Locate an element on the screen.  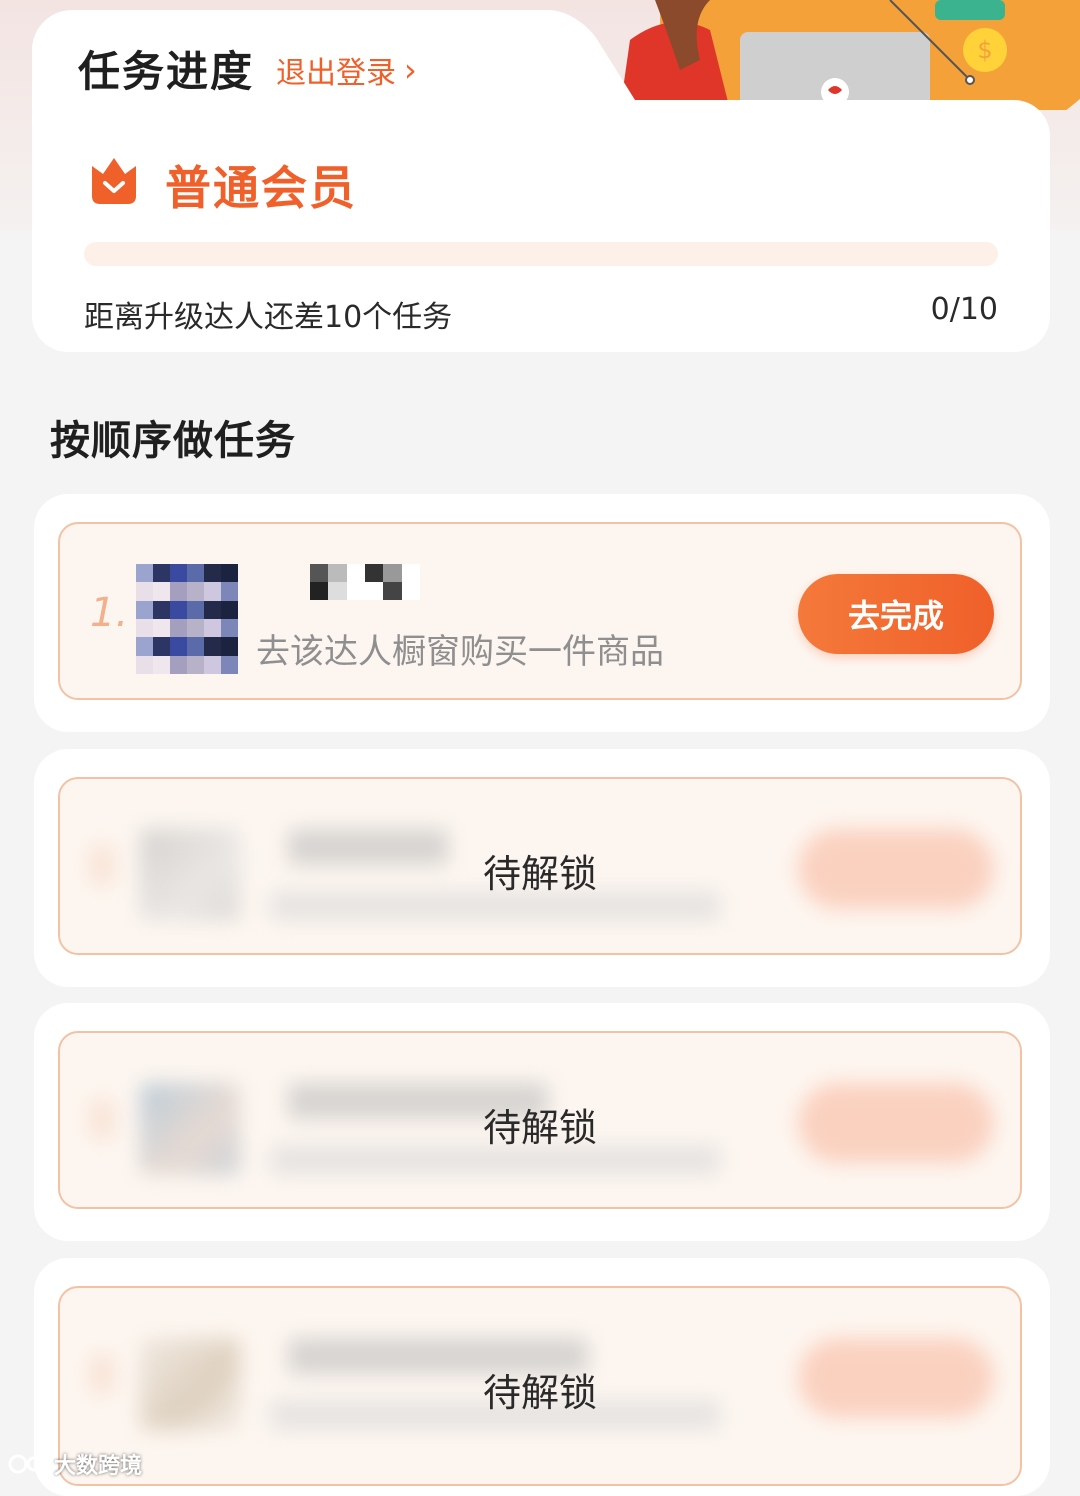
task-number: 1. is located at coordinates (109, 613).